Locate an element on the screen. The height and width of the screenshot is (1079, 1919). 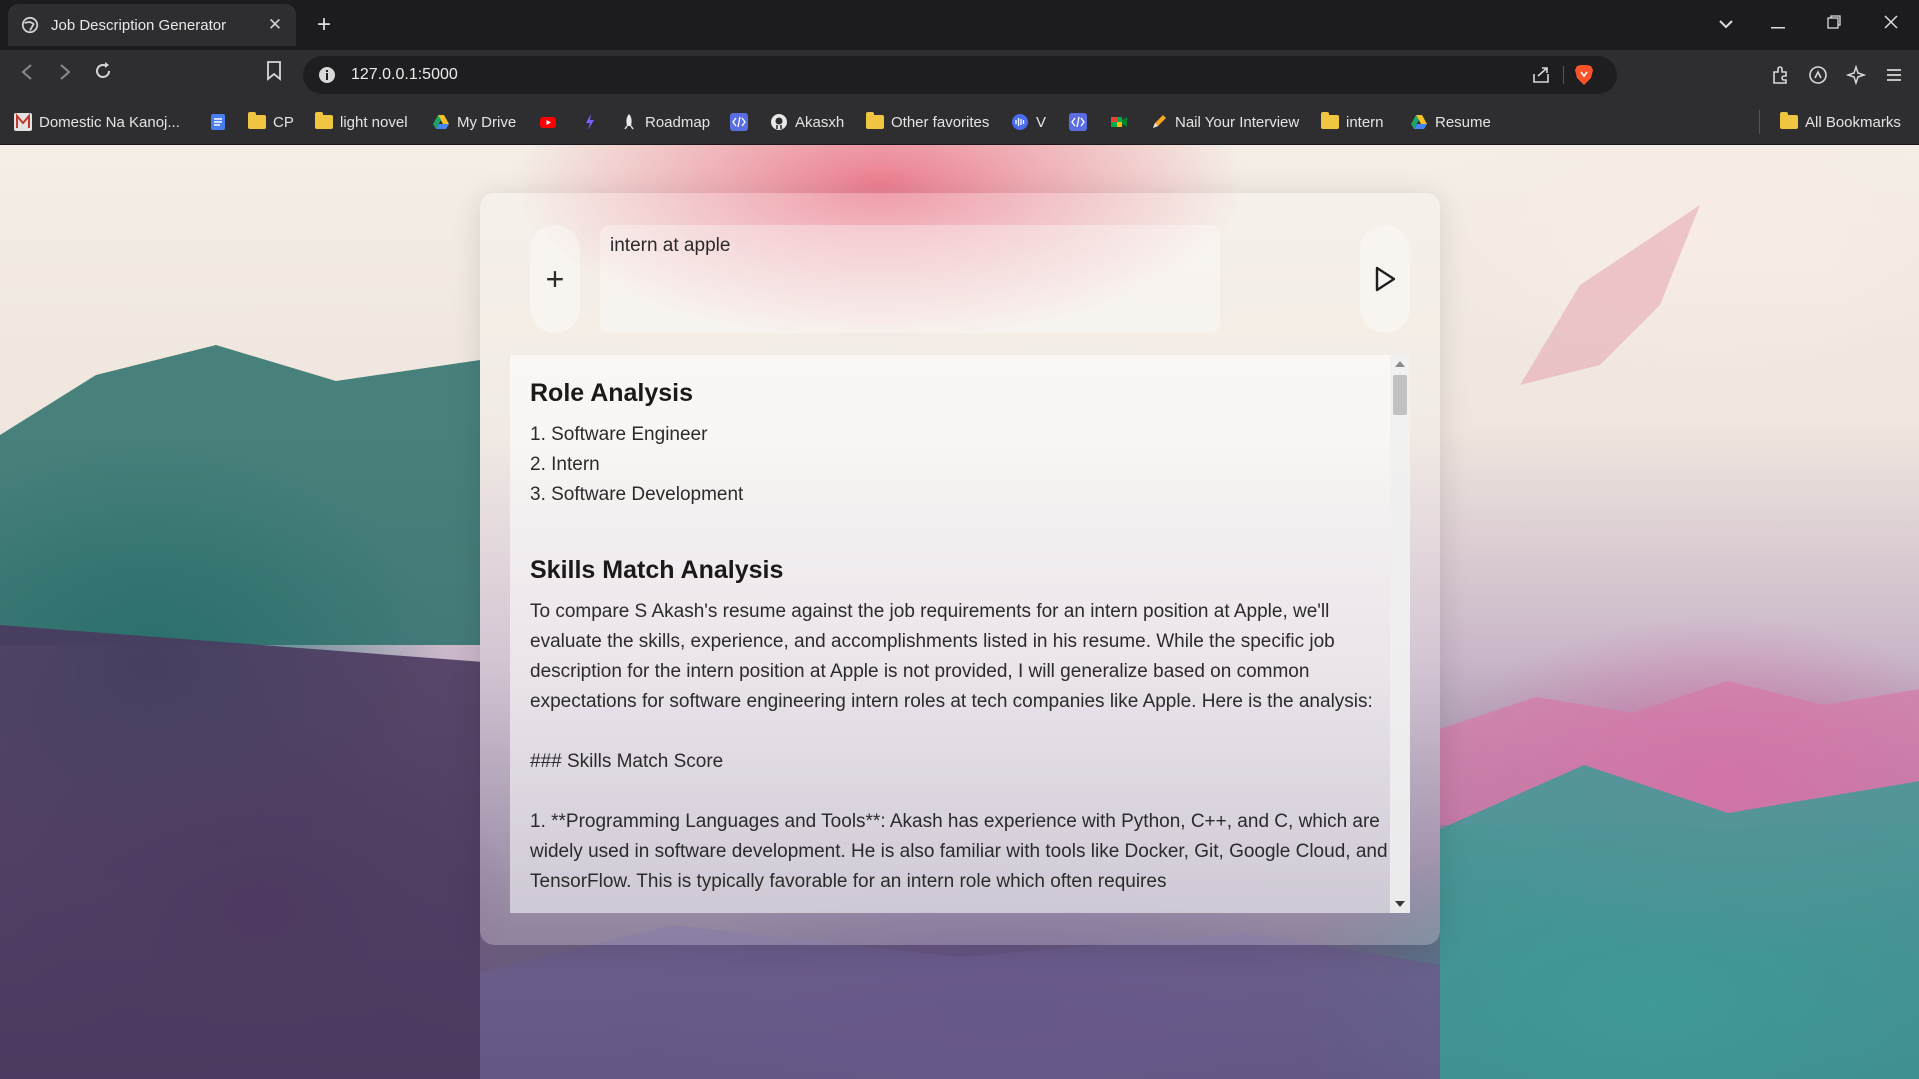
menu-icon is located at coordinates (1894, 75).